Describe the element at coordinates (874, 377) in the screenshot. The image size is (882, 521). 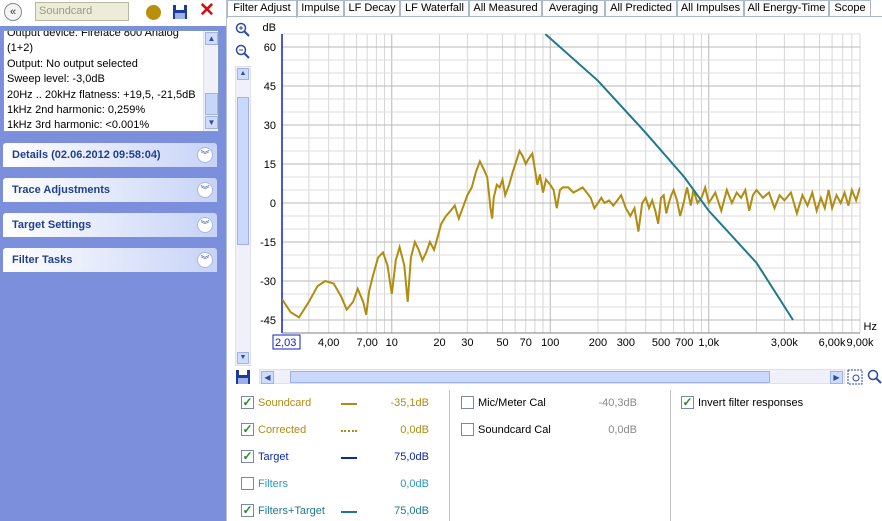
I see `zoom-icon` at that location.